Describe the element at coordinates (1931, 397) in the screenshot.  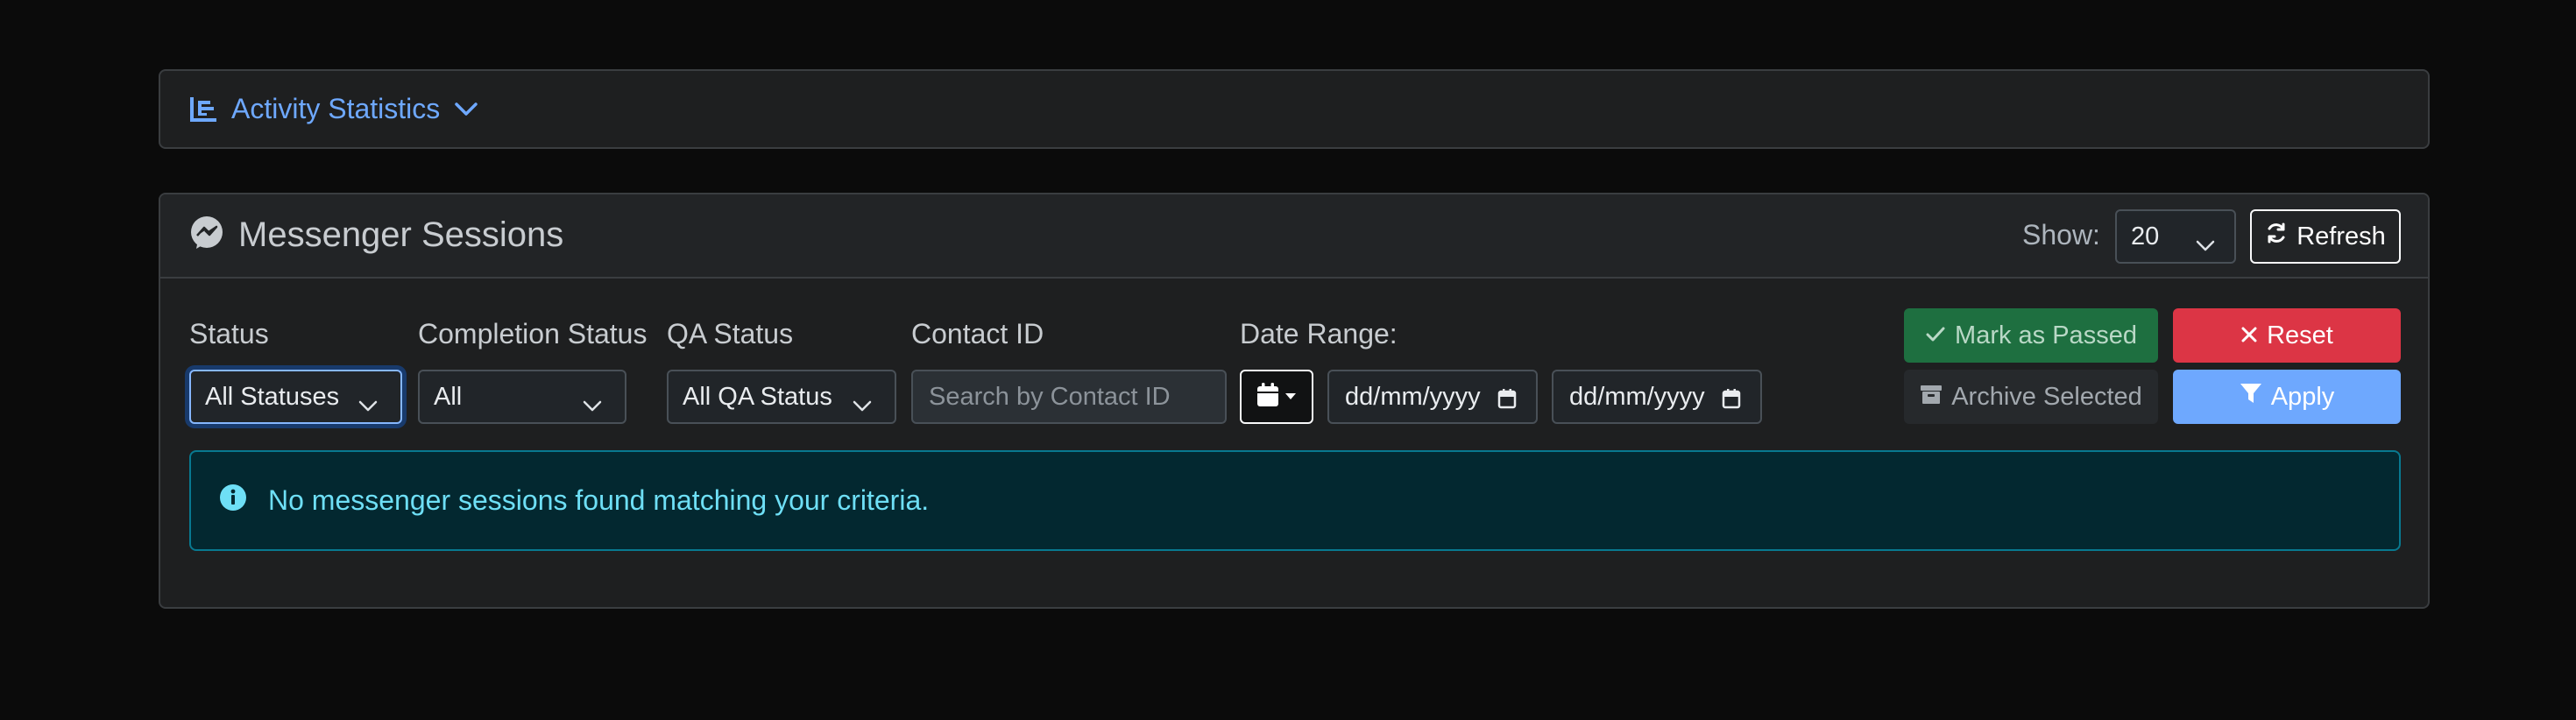
I see `archive-icon` at that location.